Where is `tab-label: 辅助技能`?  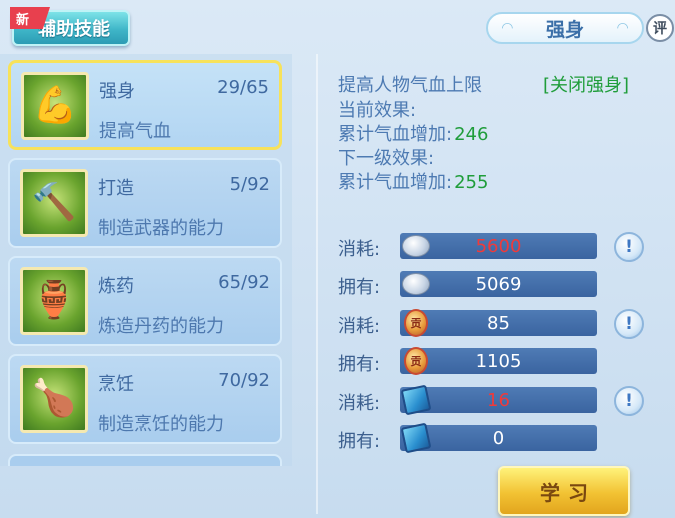
tab-label: 辅助技能 is located at coordinates (74, 29).